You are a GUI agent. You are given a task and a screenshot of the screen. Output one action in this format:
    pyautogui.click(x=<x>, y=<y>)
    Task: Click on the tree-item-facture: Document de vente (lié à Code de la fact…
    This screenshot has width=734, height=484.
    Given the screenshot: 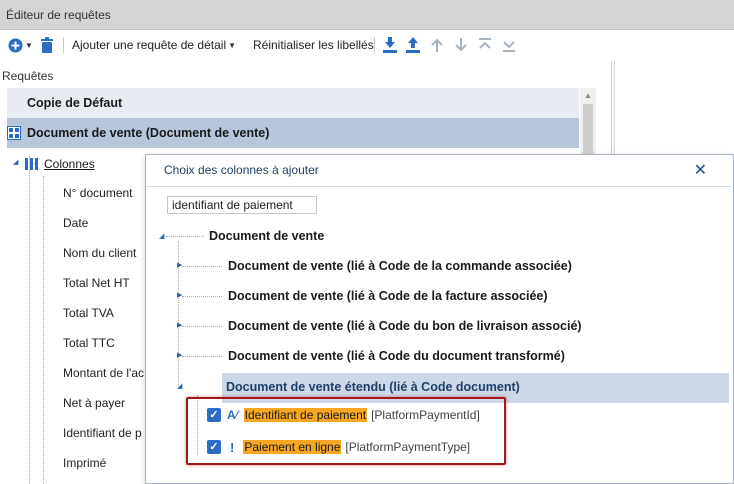 What is the action you would take?
    pyautogui.click(x=388, y=296)
    